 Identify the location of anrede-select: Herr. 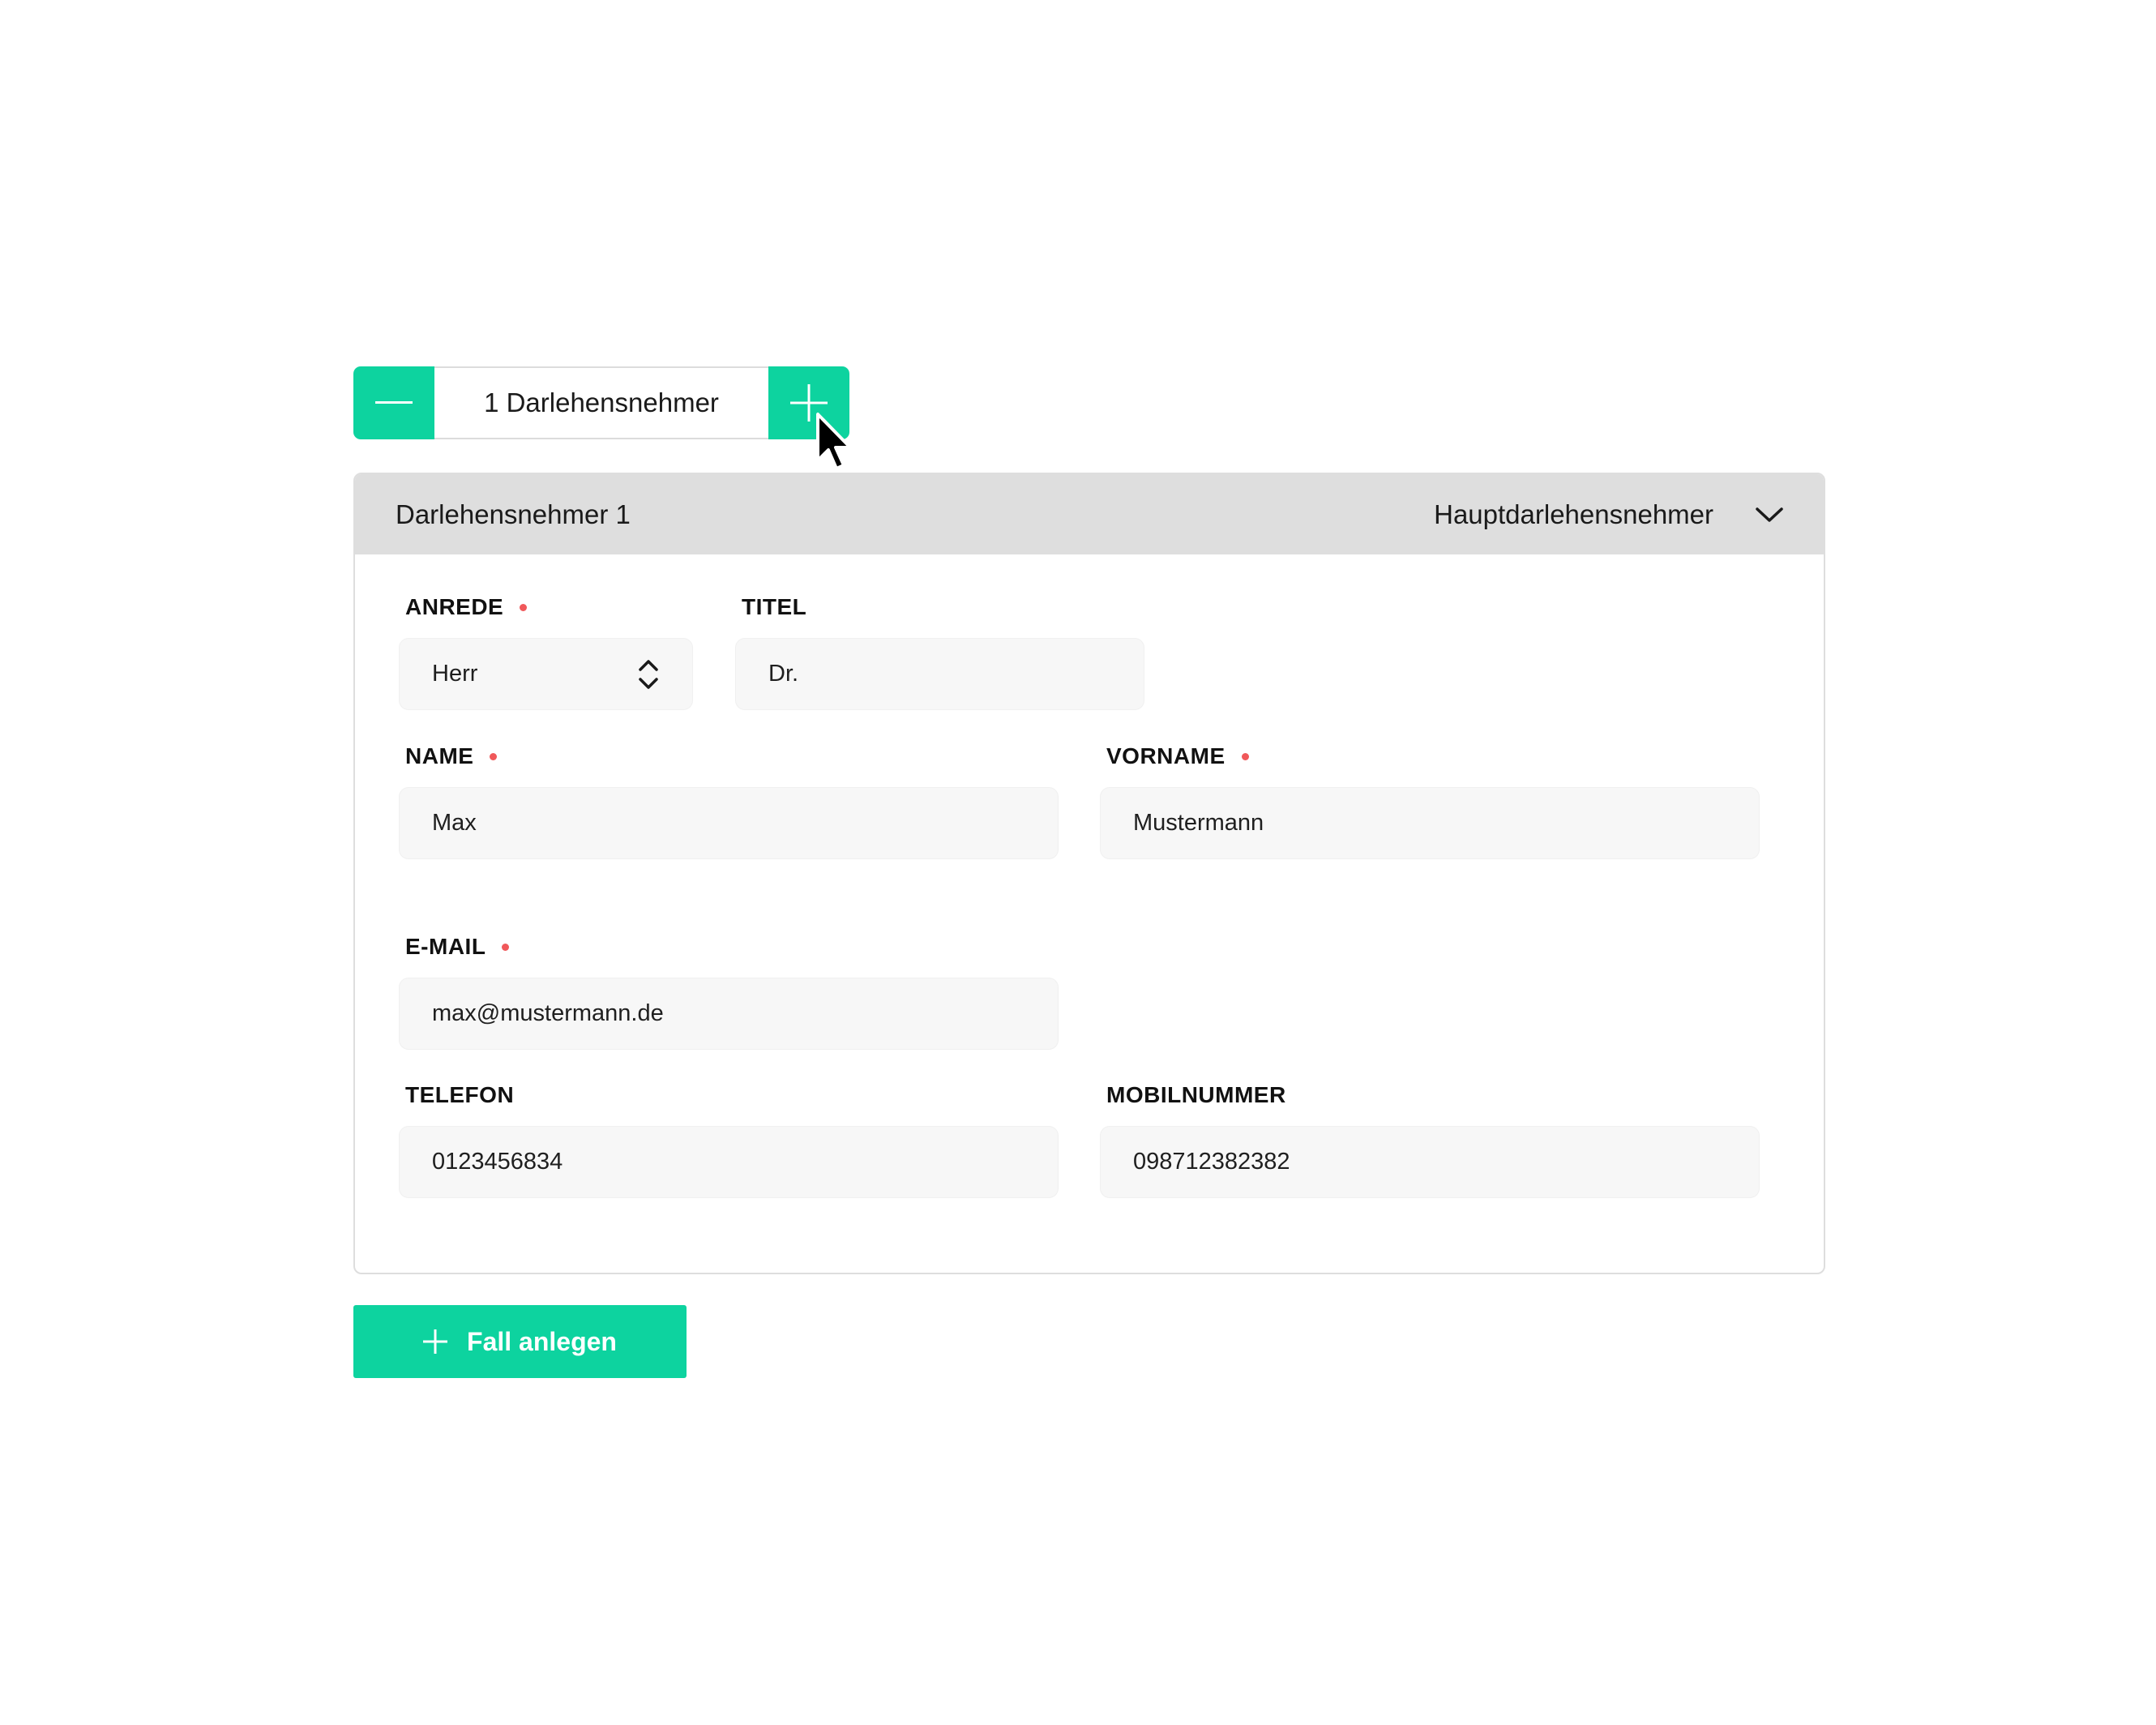
(546, 674).